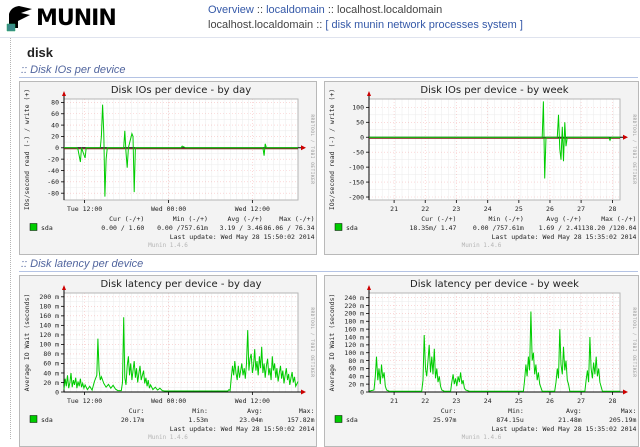 The width and height of the screenshot is (640, 447). Describe the element at coordinates (574, 411) in the screenshot. I see `svg-text: Avg:` at that location.